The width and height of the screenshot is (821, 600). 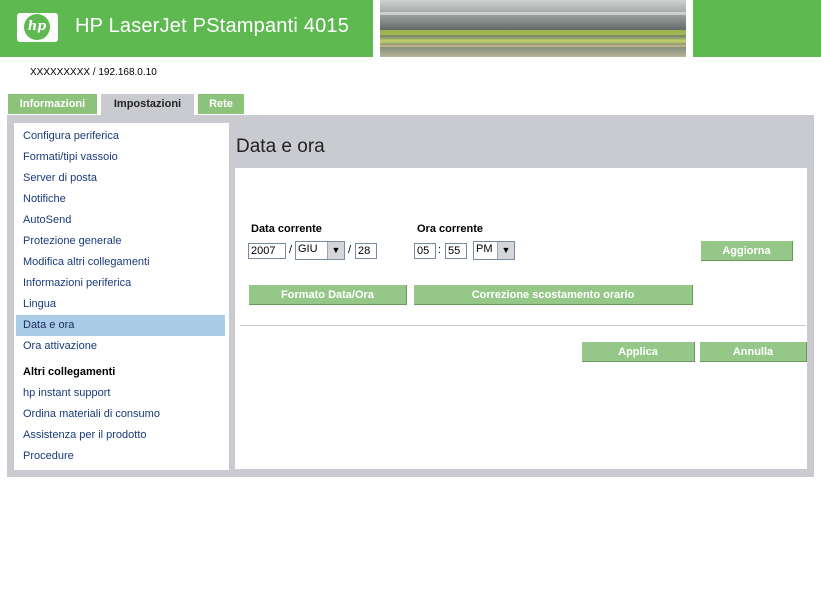 What do you see at coordinates (120, 178) in the screenshot?
I see `sidebar-item-server-posta: Server di posta` at bounding box center [120, 178].